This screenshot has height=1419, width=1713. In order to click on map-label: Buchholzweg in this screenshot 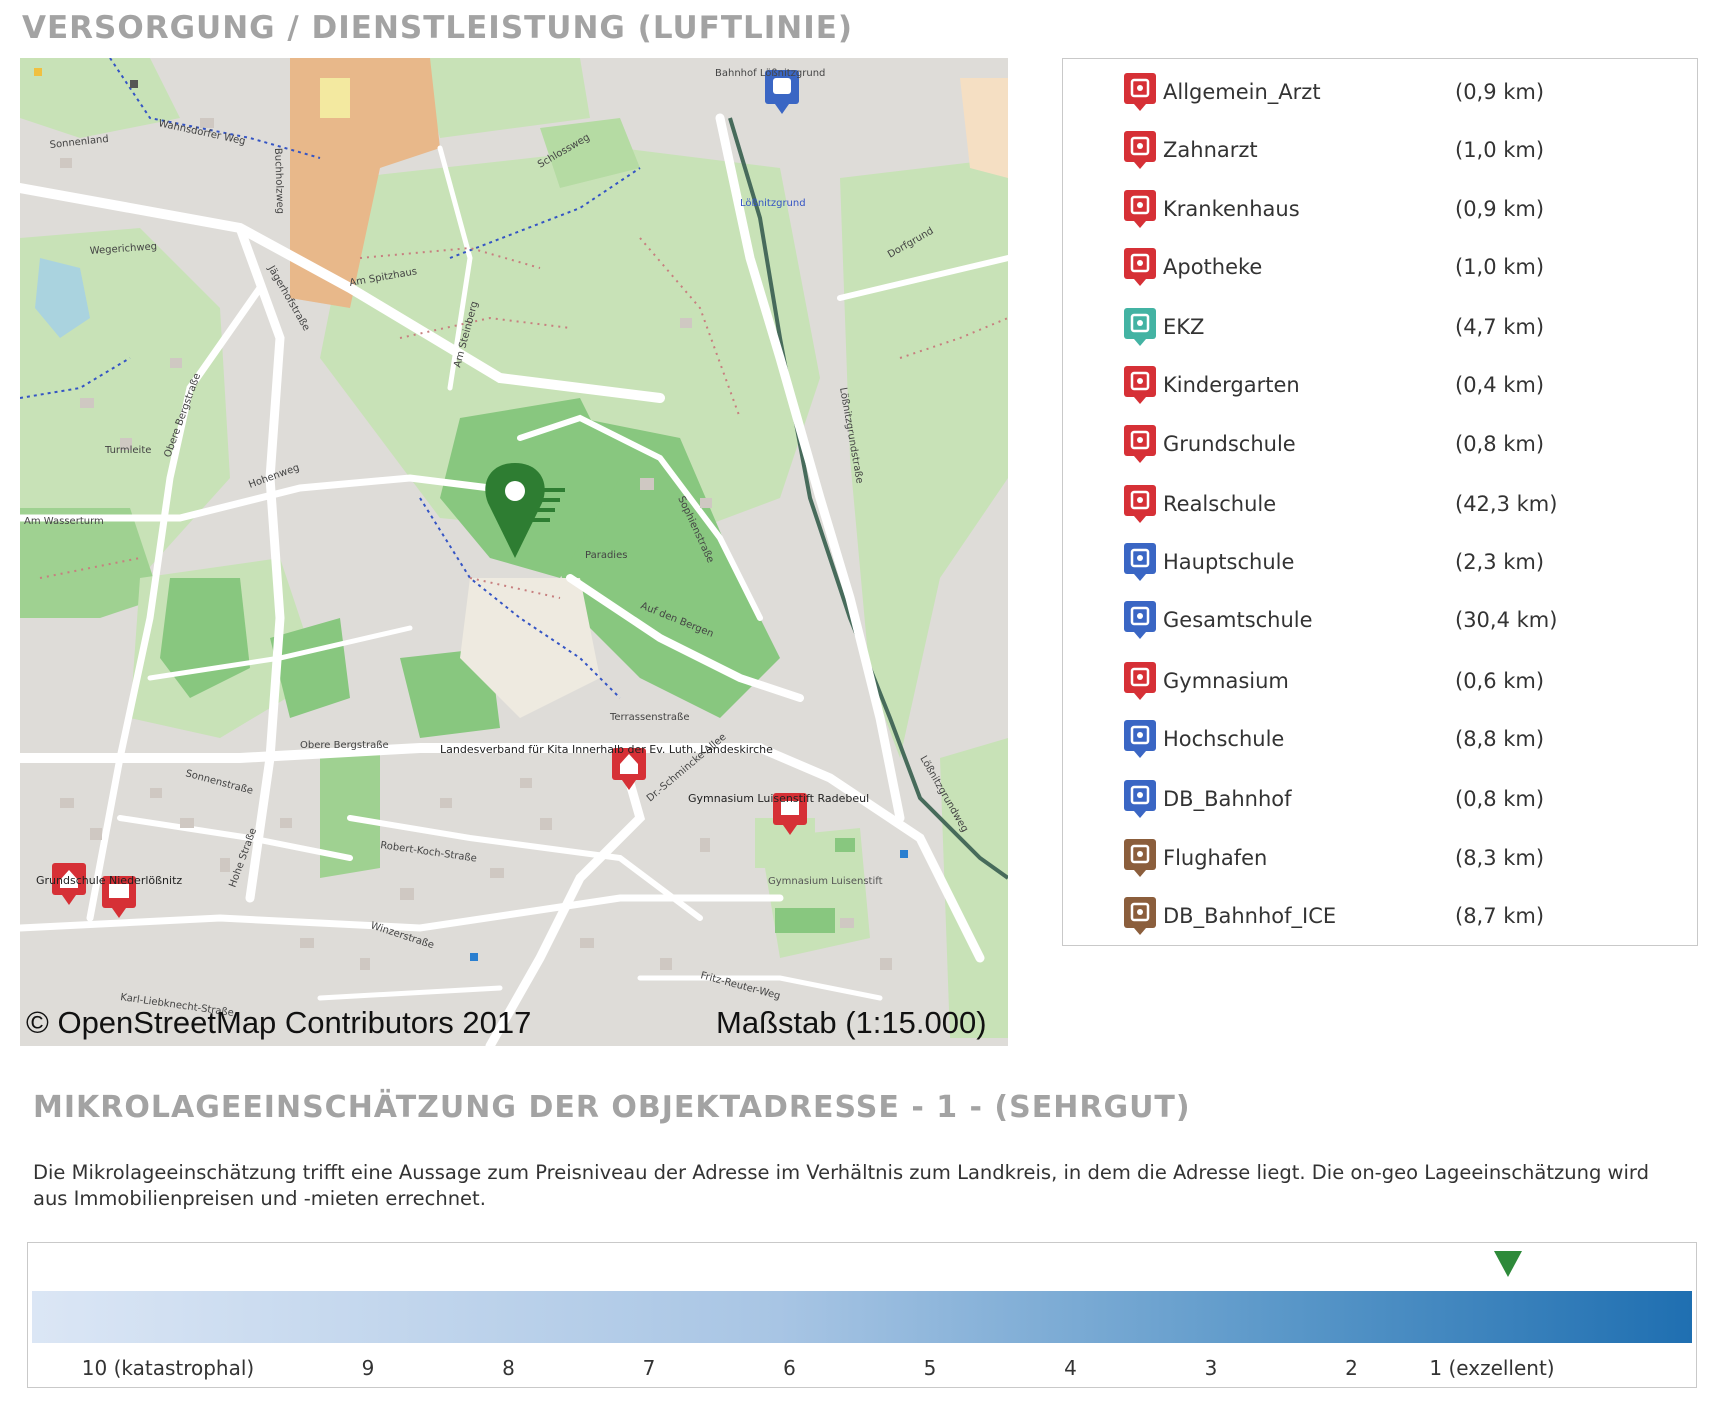, I will do `click(278, 181)`.